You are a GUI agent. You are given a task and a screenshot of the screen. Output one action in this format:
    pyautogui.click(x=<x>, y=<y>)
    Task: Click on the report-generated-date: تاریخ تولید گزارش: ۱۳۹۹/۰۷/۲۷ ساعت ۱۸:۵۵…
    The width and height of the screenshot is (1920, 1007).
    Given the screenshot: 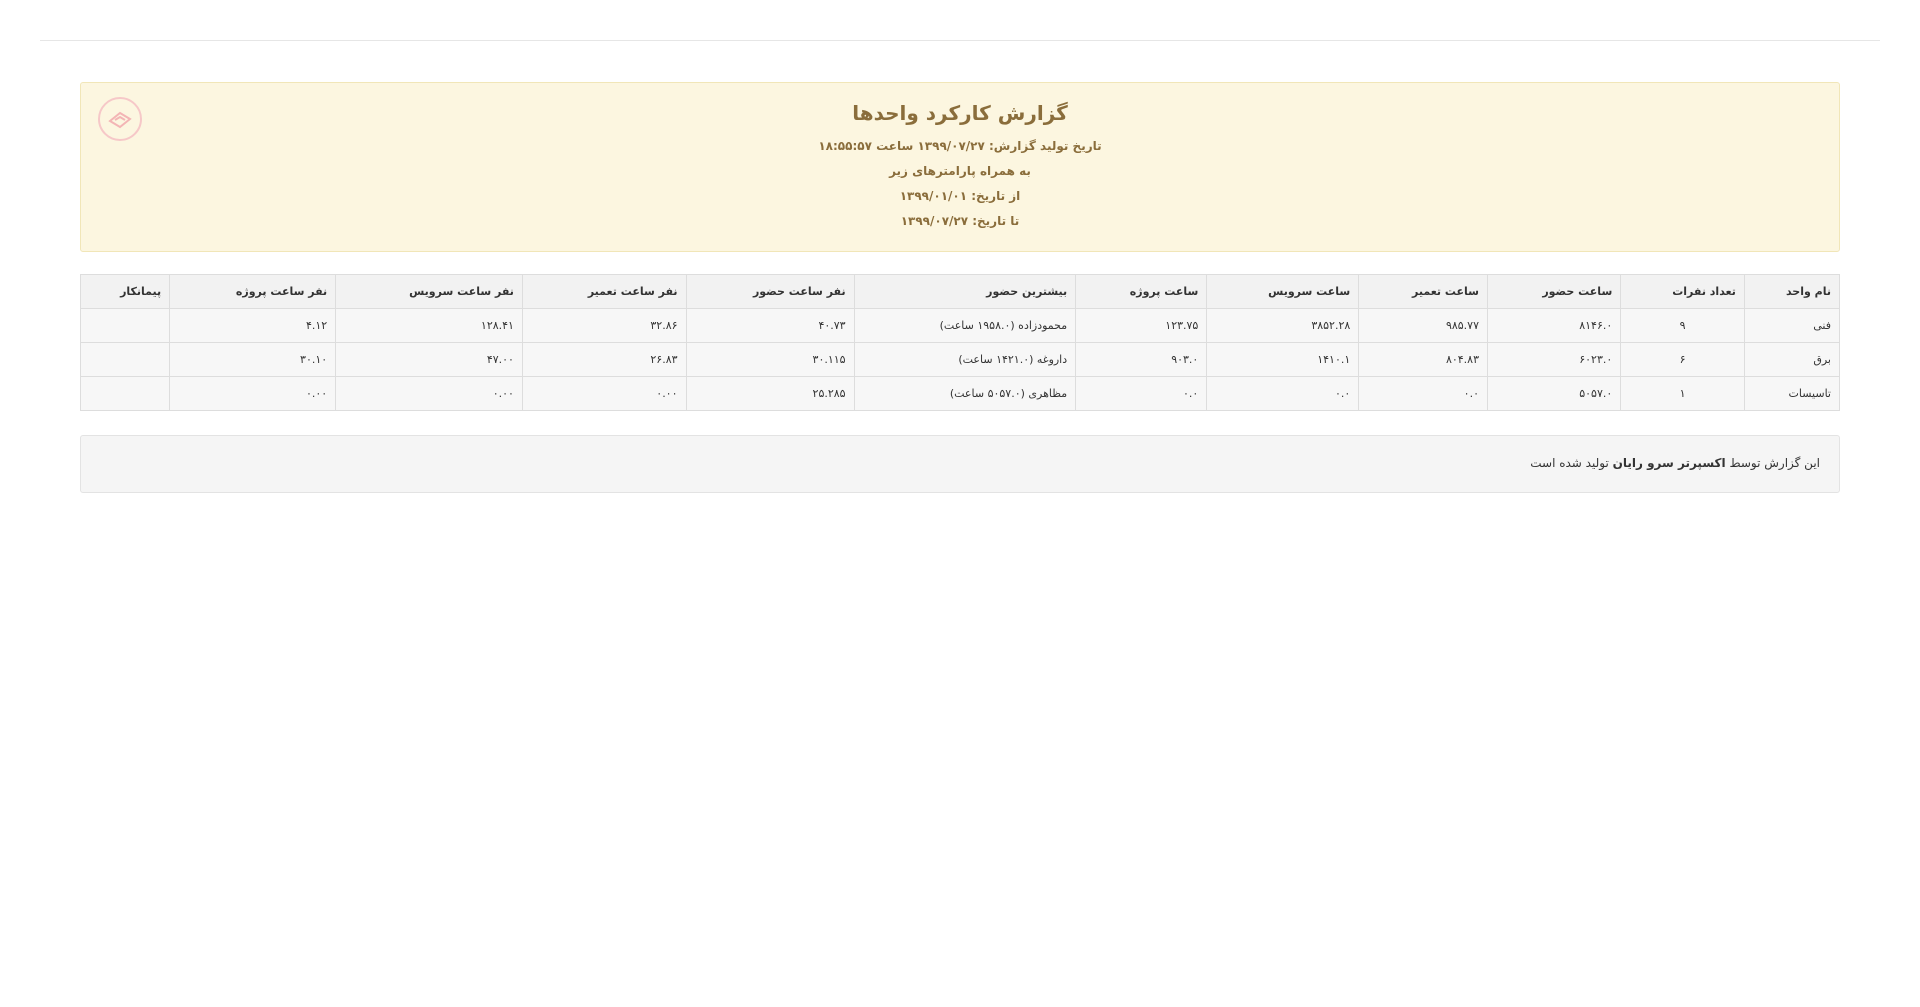 What is the action you would take?
    pyautogui.click(x=960, y=146)
    